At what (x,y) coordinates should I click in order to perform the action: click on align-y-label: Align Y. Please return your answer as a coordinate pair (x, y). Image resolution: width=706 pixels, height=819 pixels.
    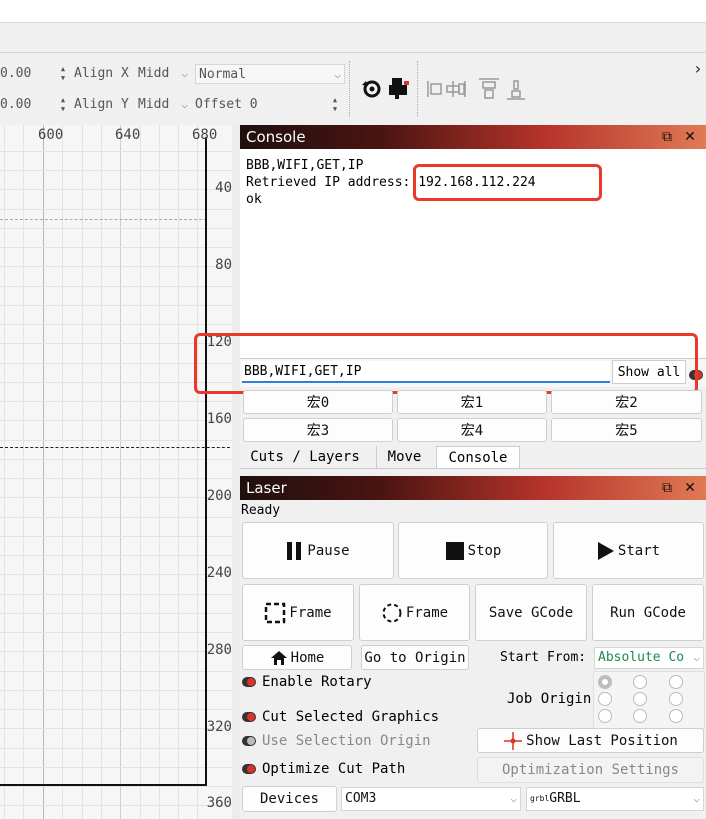
    Looking at the image, I should click on (101, 104).